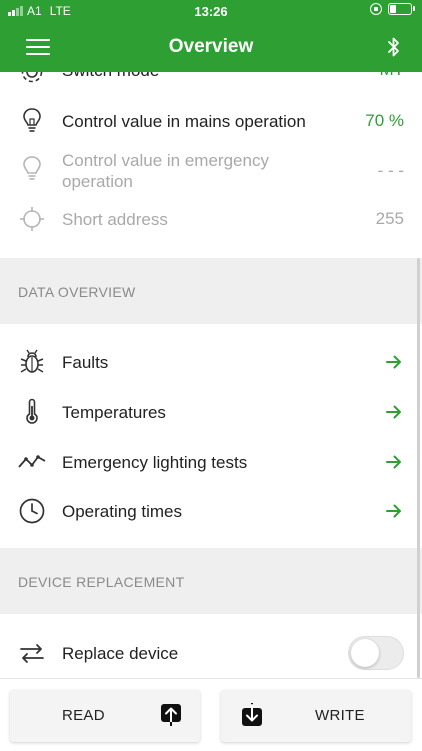 The height and width of the screenshot is (751, 422). I want to click on status-time: 13:26, so click(211, 11).